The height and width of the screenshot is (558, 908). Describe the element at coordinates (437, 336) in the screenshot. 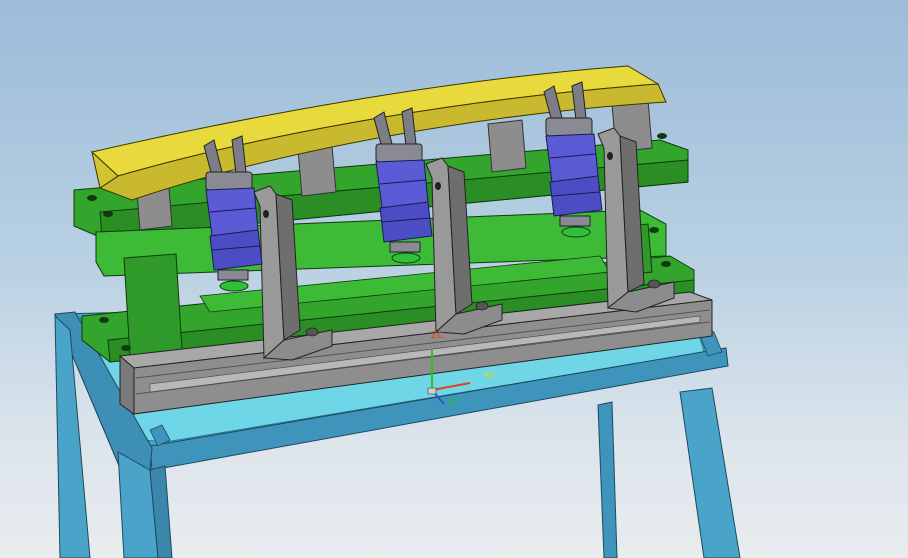

I see `triad-z-label: ZC` at that location.